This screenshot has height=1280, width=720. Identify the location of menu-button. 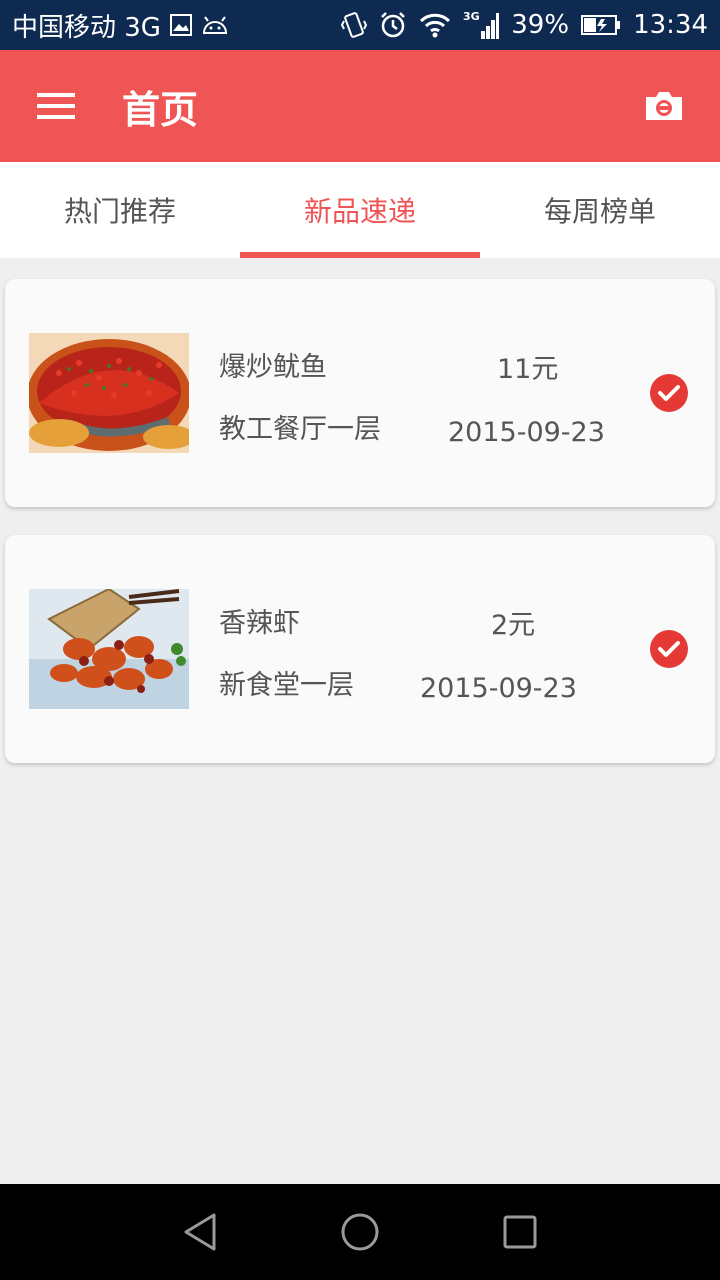
(56, 106).